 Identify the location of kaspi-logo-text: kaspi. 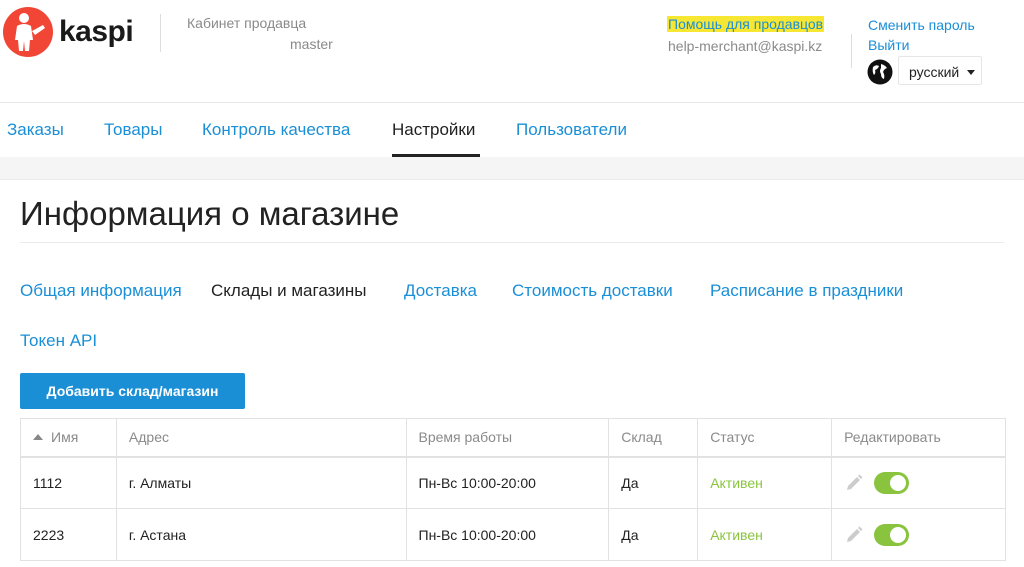
(96, 31).